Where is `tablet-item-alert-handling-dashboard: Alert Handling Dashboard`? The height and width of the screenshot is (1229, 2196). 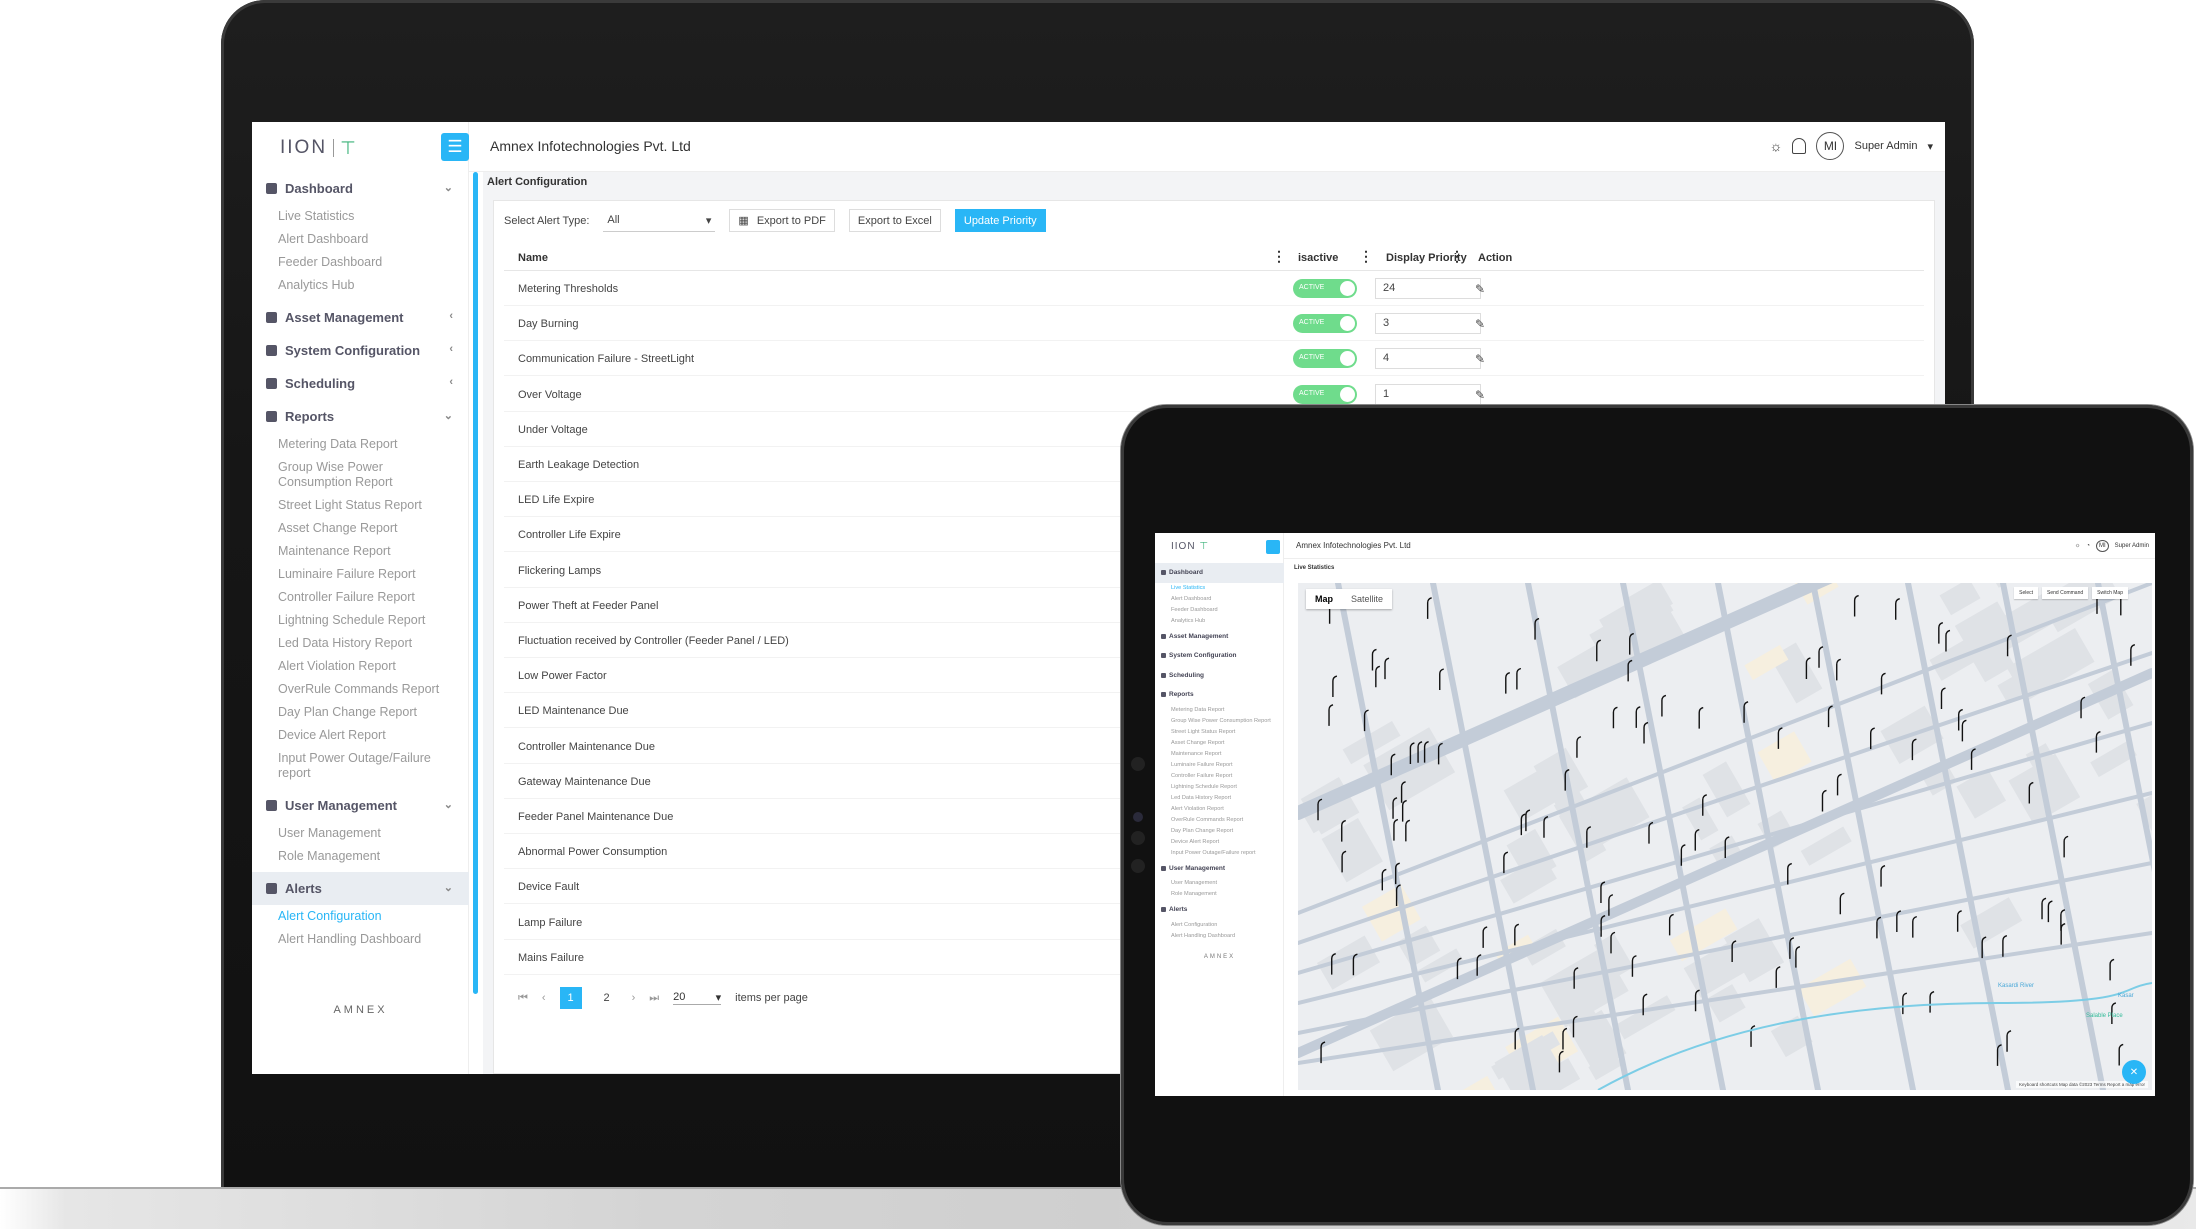
tablet-item-alert-handling-dashboard: Alert Handling Dashboard is located at coordinates (1219, 936).